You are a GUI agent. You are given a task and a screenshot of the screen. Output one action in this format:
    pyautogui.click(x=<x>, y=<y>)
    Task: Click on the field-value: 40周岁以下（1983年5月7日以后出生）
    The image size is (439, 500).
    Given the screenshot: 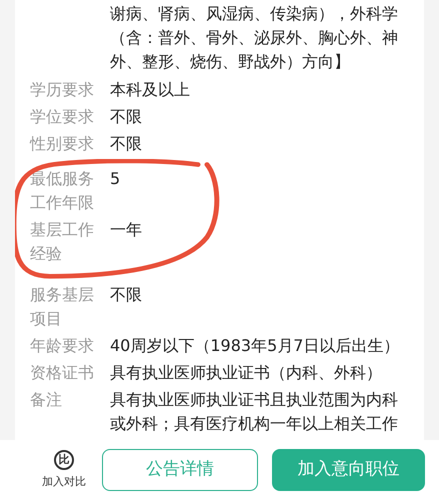 What is the action you would take?
    pyautogui.click(x=255, y=346)
    